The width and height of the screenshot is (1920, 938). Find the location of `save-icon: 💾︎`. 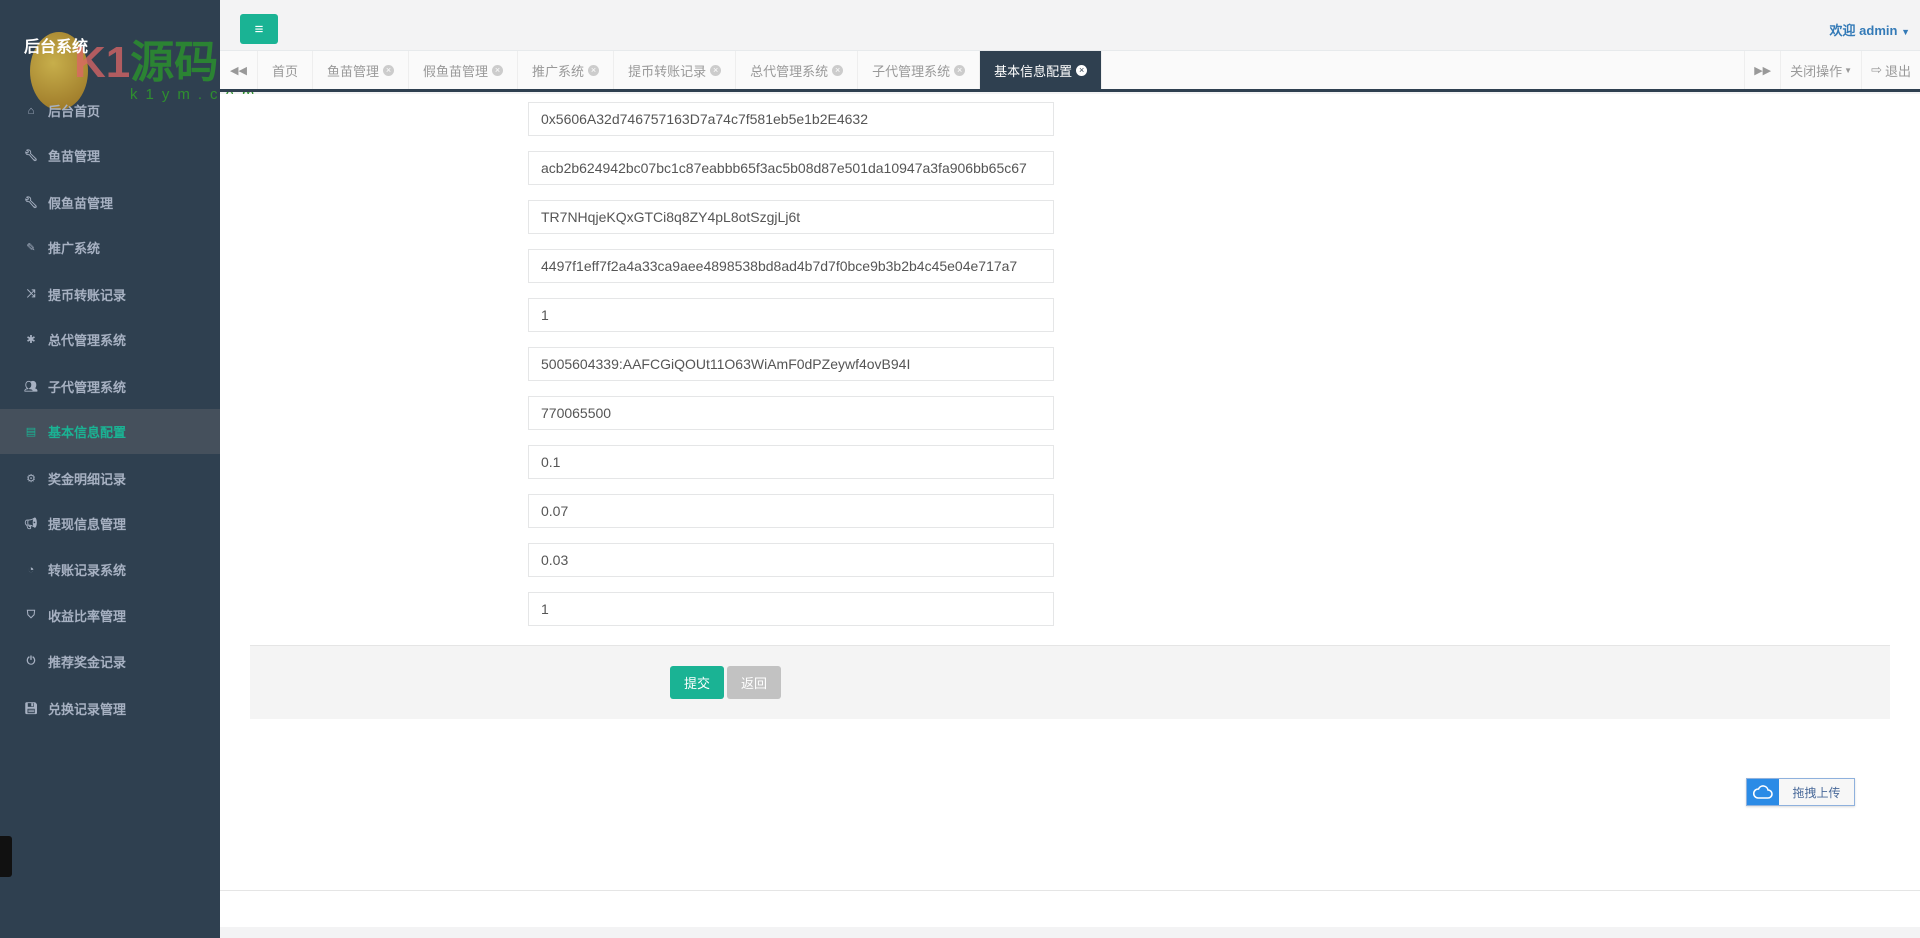

save-icon: 💾︎ is located at coordinates (31, 709).